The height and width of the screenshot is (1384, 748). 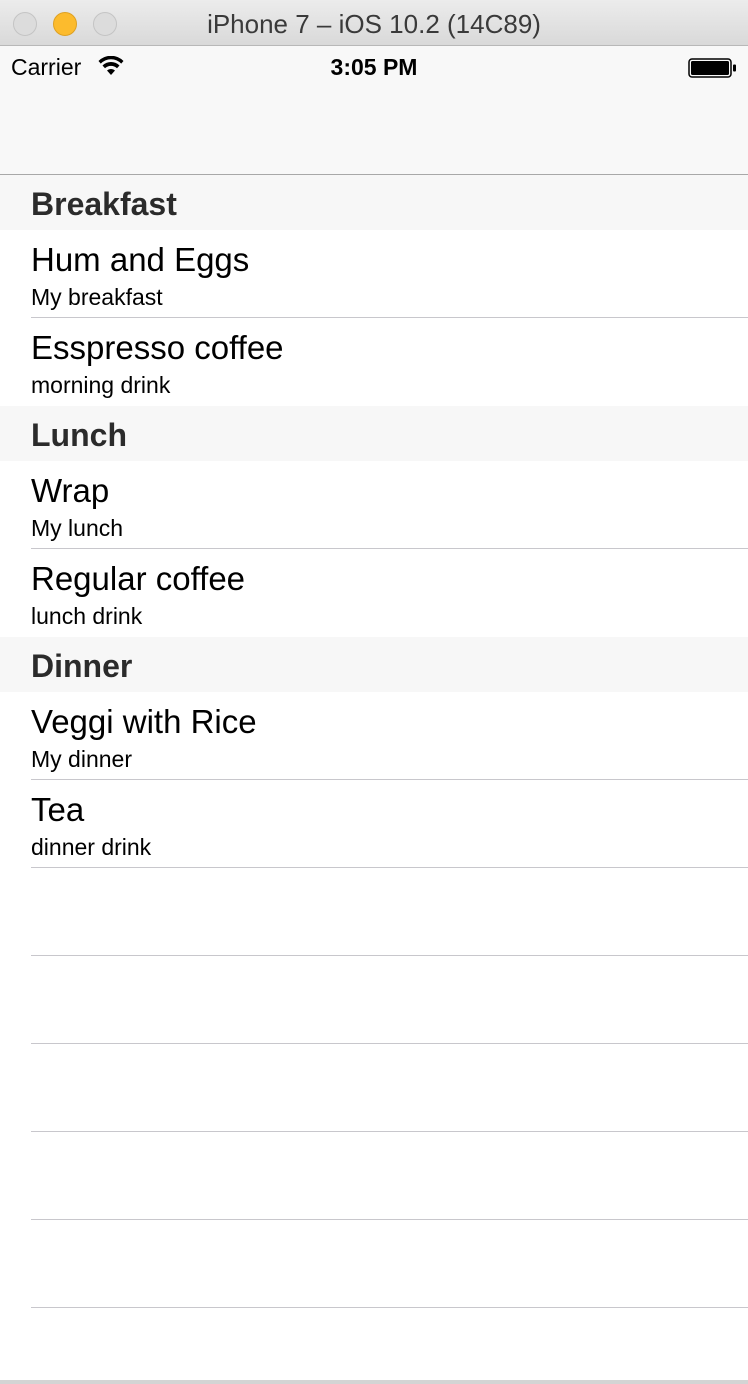 I want to click on row-subtitle: dinner drink, so click(x=91, y=847).